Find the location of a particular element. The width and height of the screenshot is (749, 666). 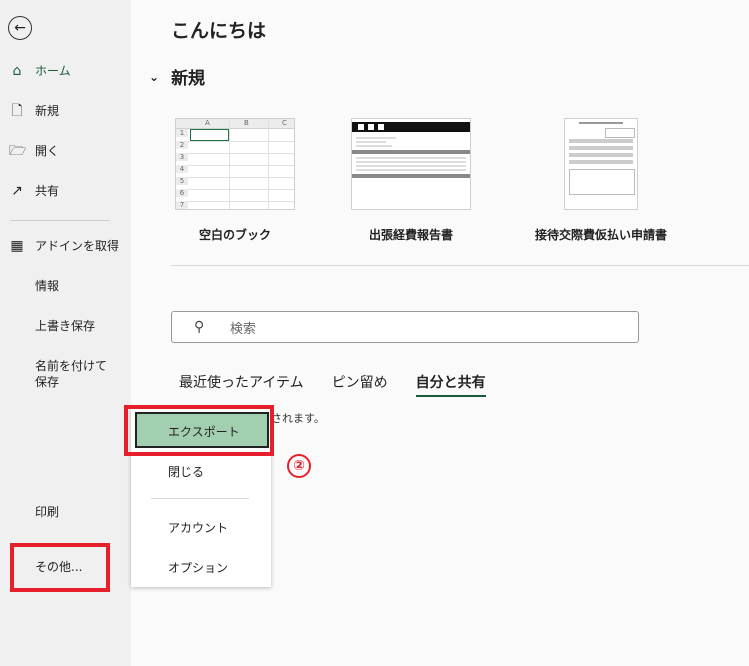

entertainment-form-thumbnail is located at coordinates (601, 164).